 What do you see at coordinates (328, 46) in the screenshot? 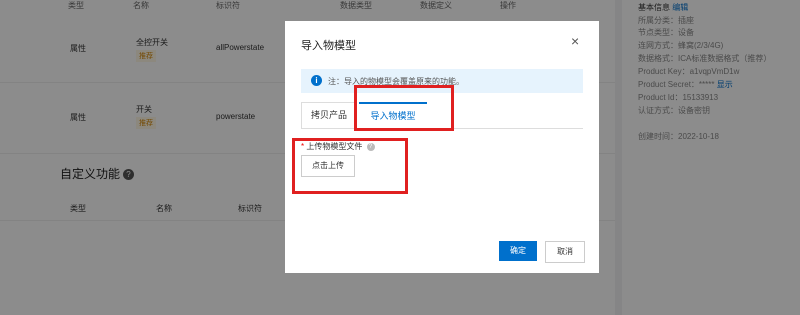
I see `dialog-title: 导入物模型` at bounding box center [328, 46].